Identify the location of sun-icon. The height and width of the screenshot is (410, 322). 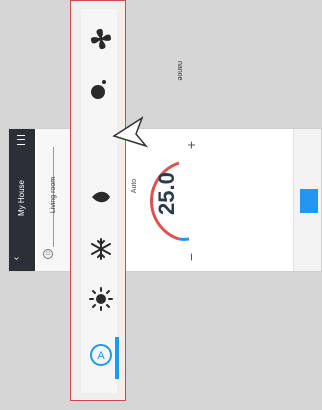
(101, 299).